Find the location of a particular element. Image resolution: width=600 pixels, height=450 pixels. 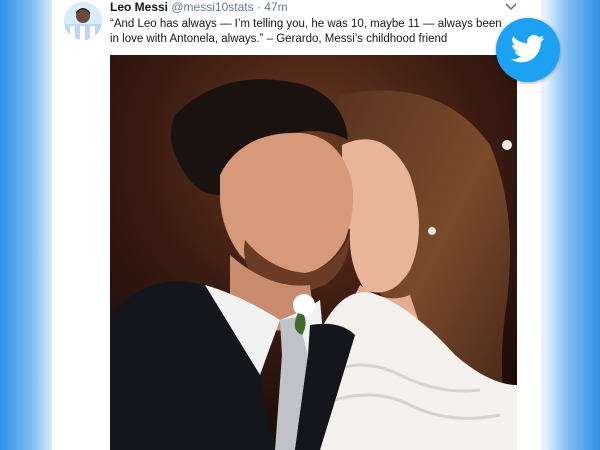

tweet-header: Leo Messi @messi10stats · 47m is located at coordinates (199, 7).